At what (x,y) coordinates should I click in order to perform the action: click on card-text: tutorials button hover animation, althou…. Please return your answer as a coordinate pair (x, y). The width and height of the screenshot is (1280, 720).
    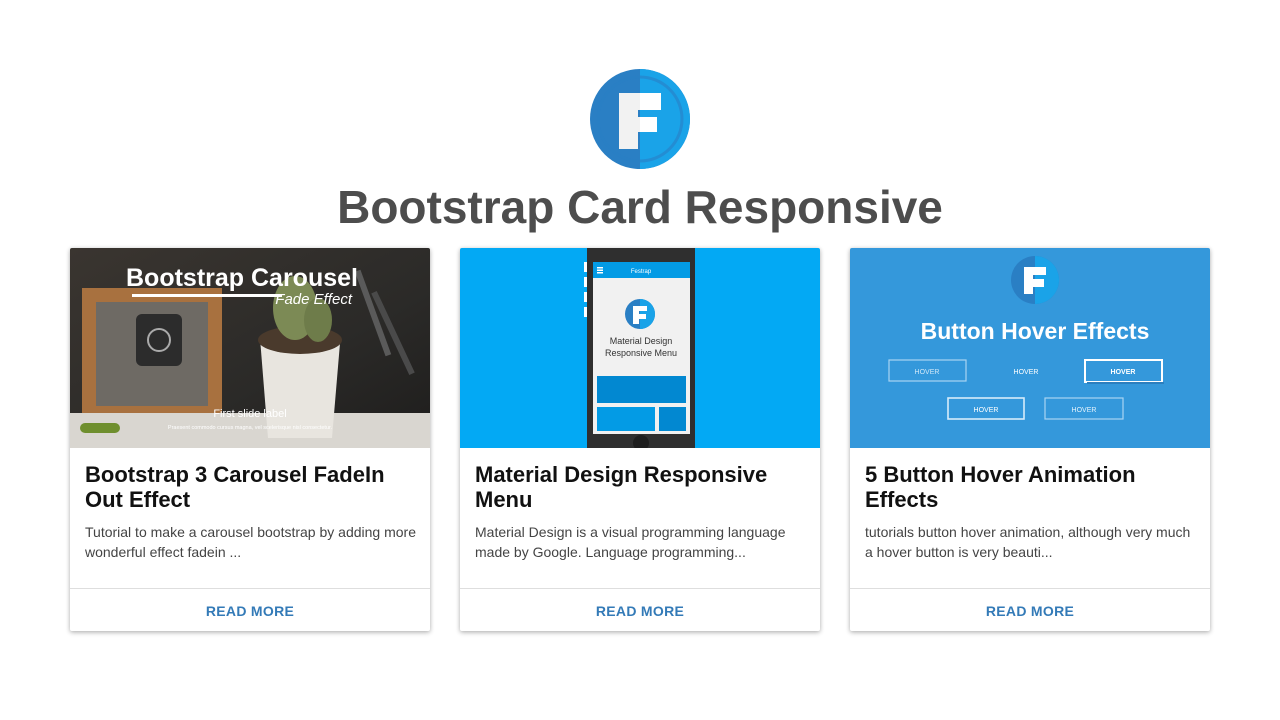
    Looking at the image, I should click on (1028, 542).